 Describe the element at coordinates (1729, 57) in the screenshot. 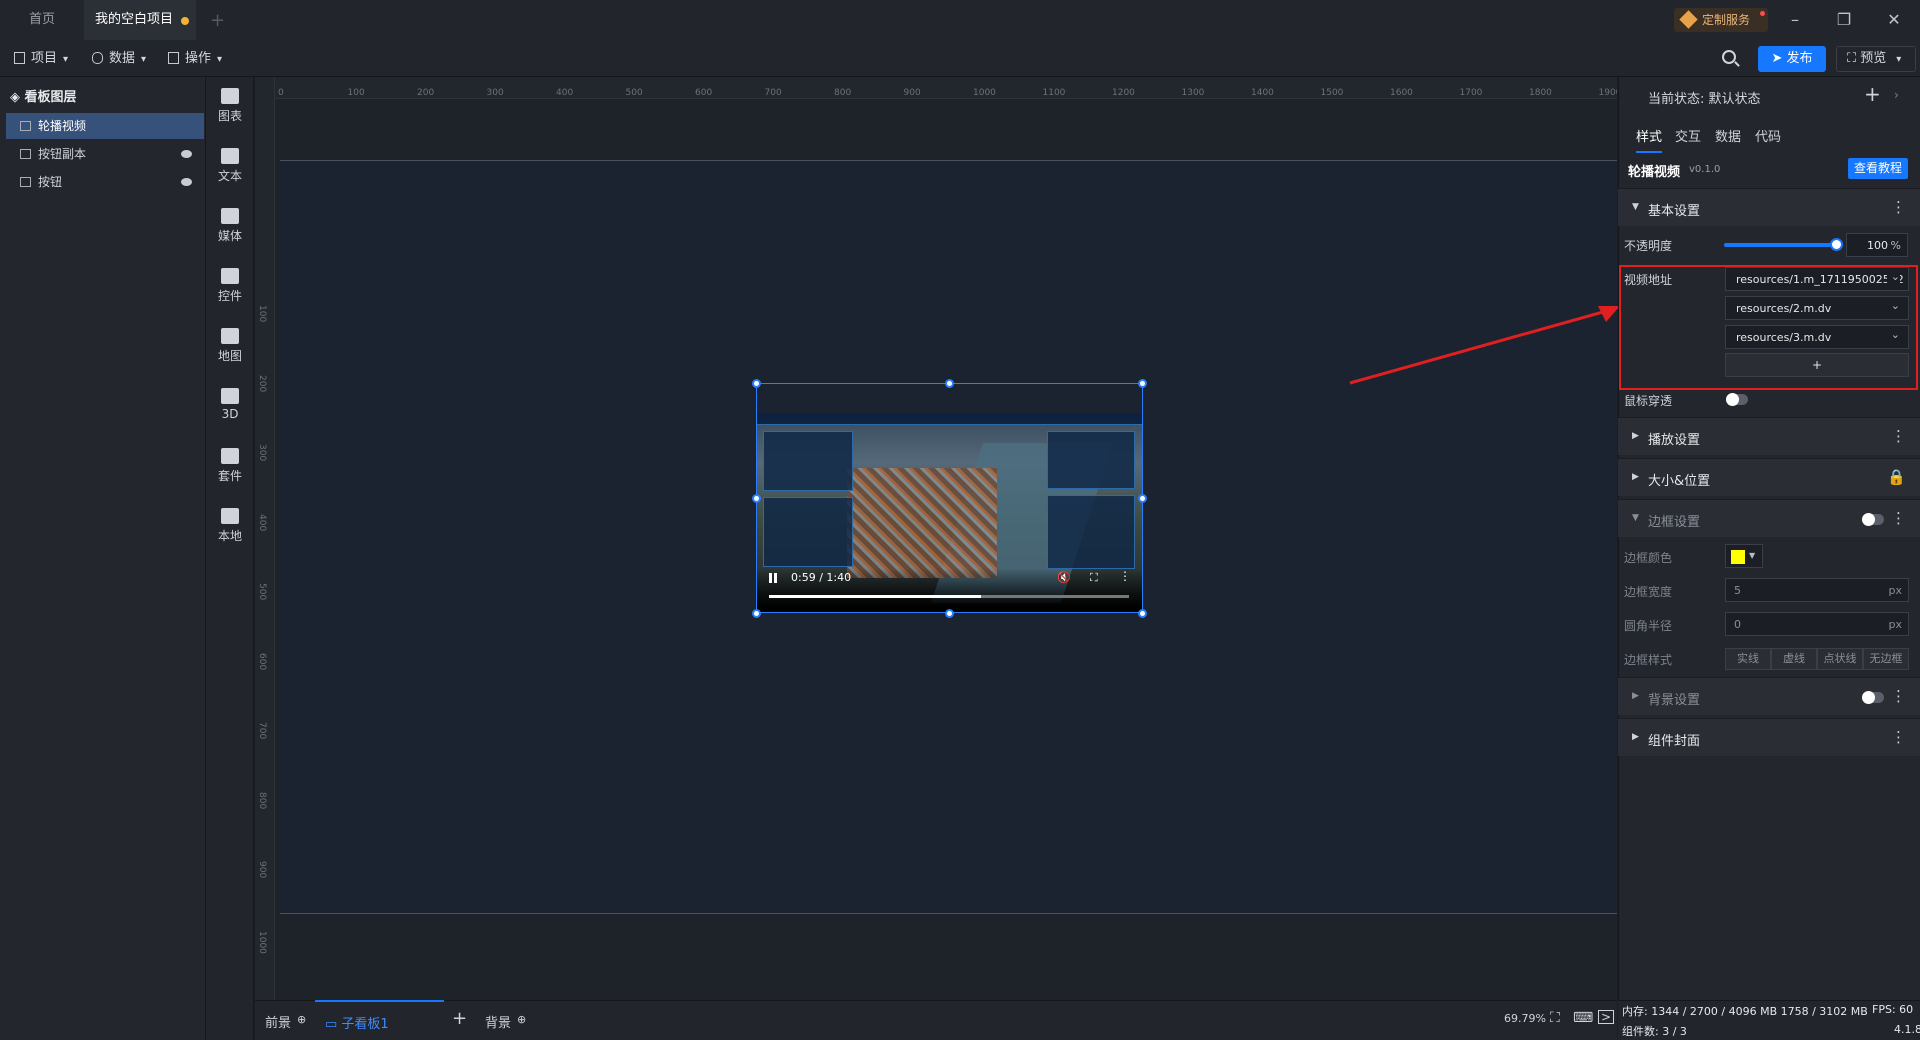

I see `search-icon` at that location.